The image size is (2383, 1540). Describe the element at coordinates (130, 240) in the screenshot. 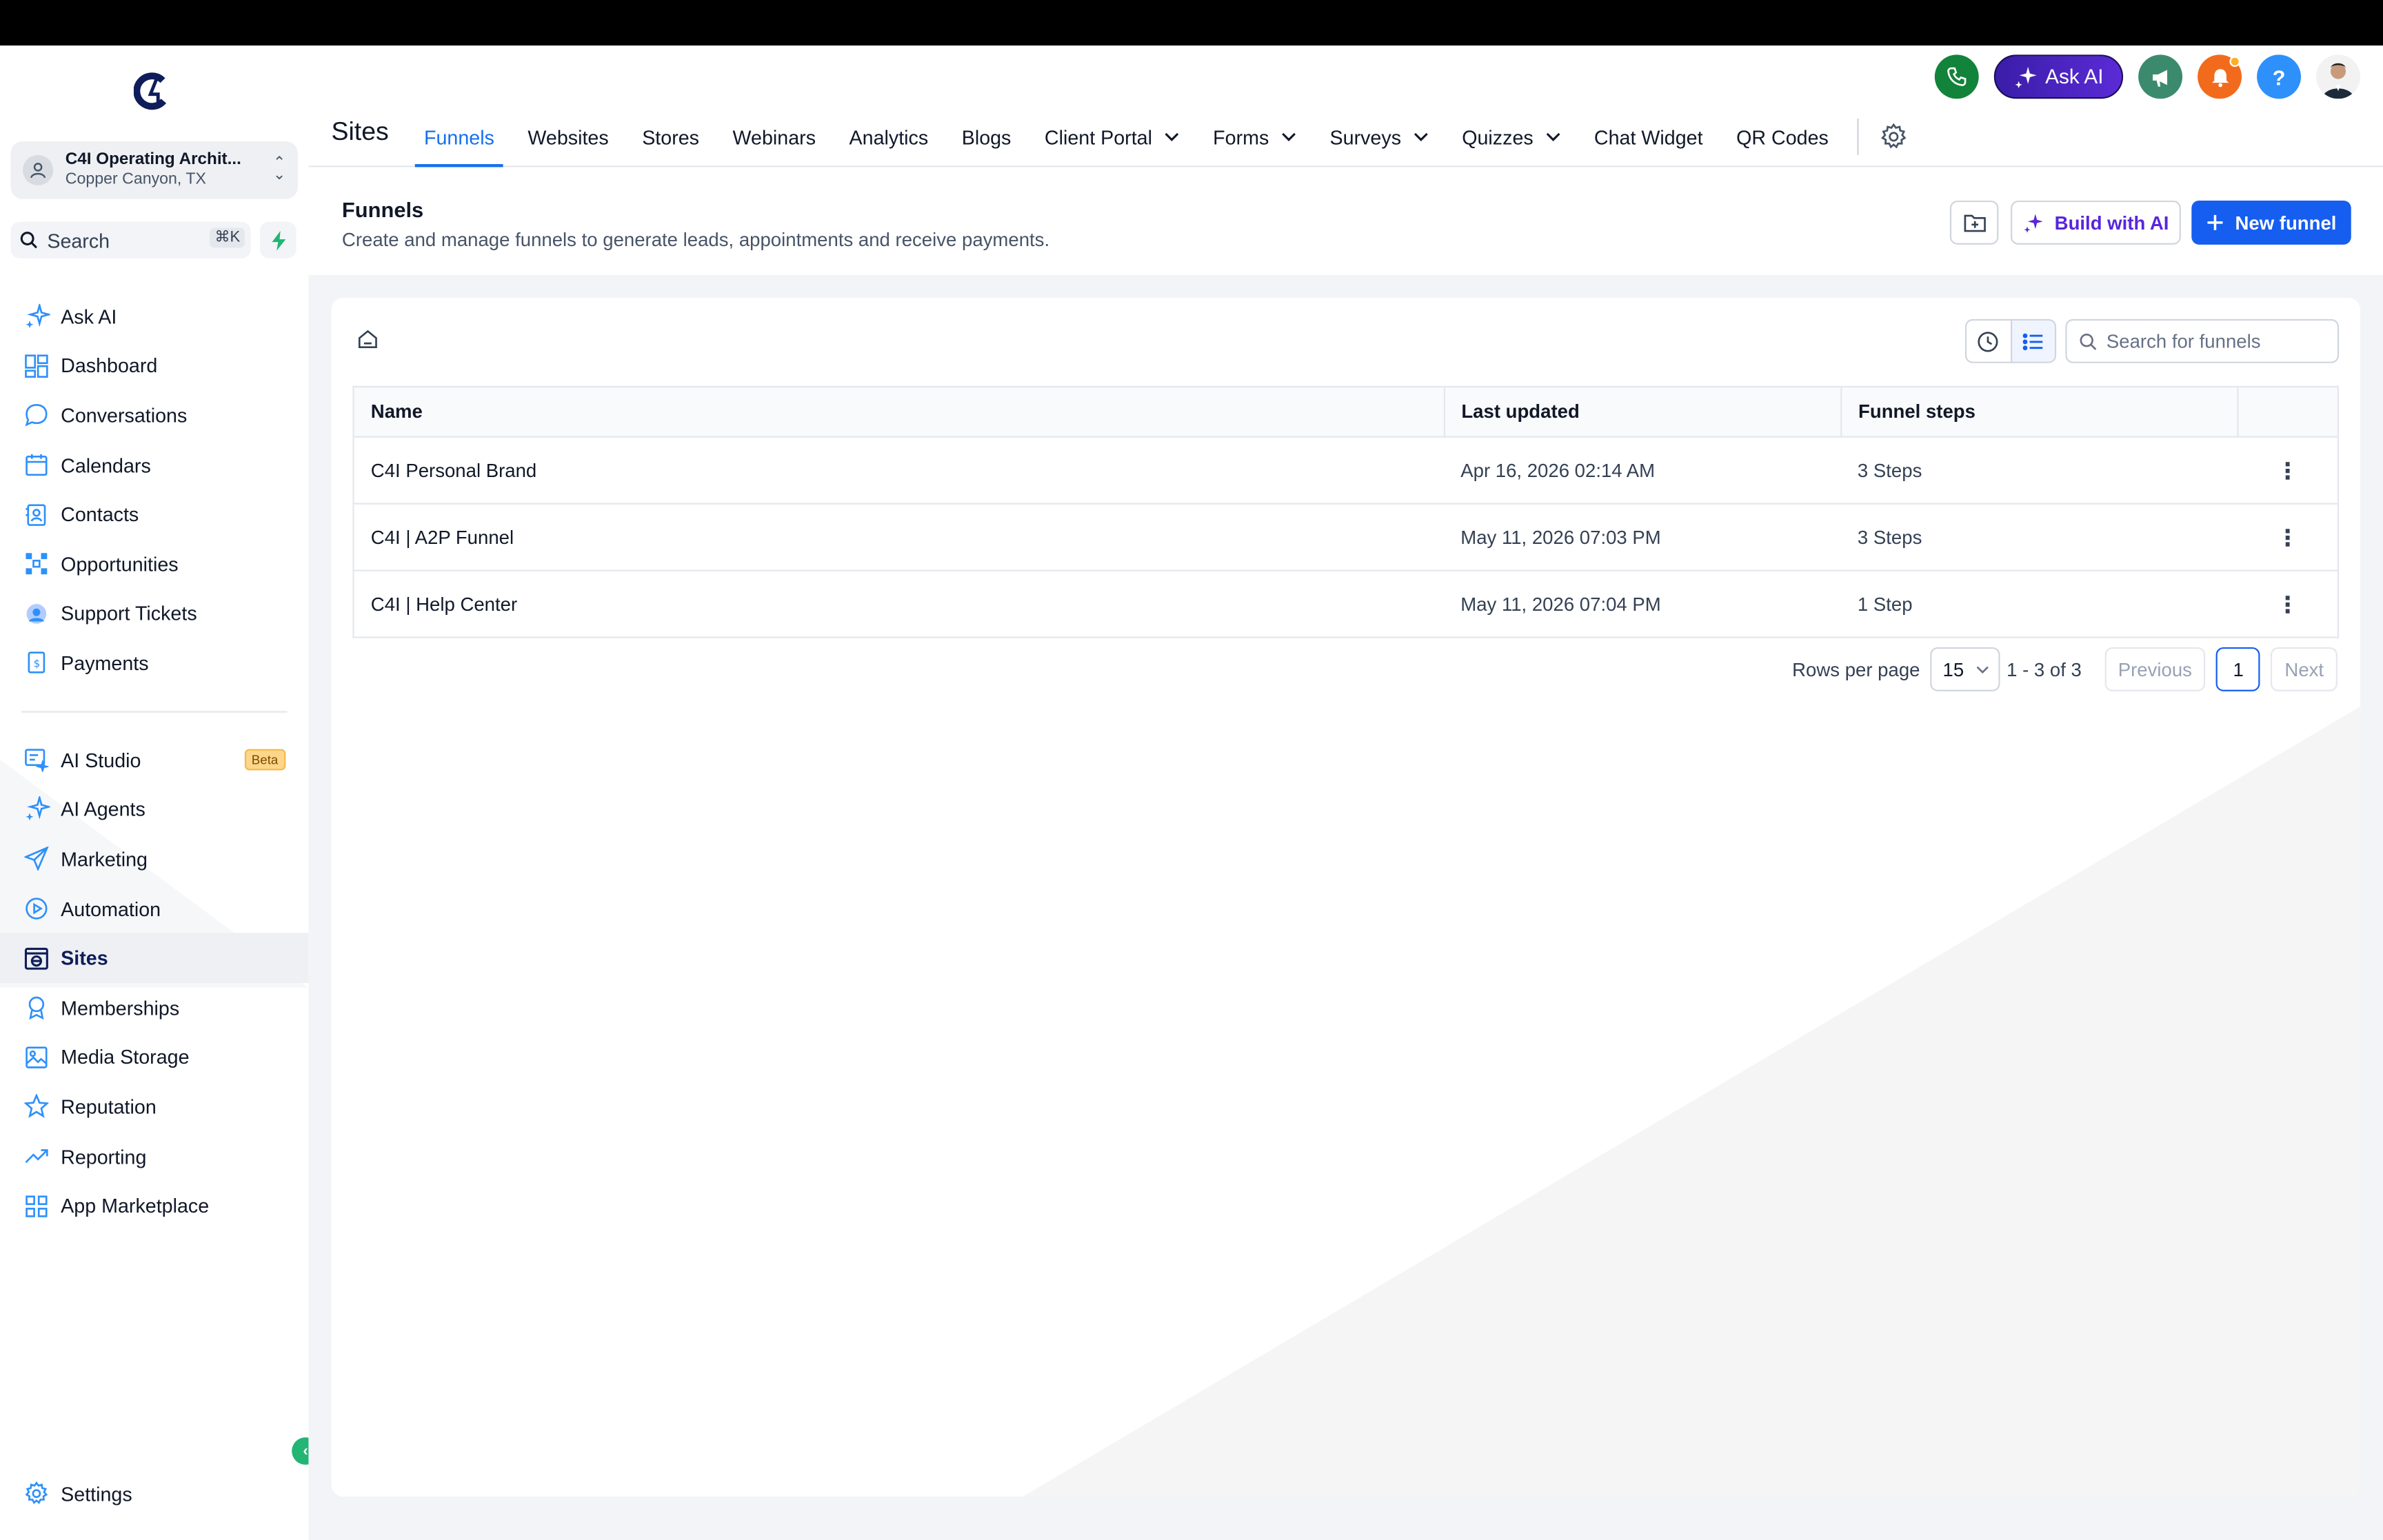

I see `sidebar-search: Search ⌘K` at that location.